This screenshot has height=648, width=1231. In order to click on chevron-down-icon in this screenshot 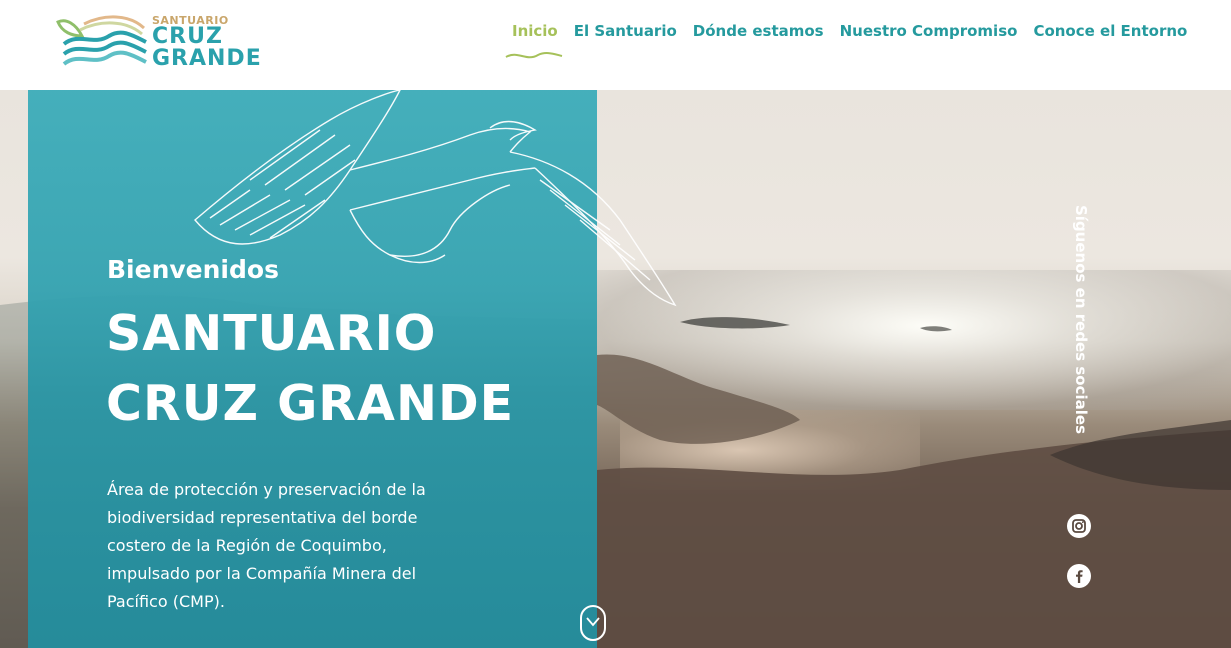, I will do `click(593, 622)`.